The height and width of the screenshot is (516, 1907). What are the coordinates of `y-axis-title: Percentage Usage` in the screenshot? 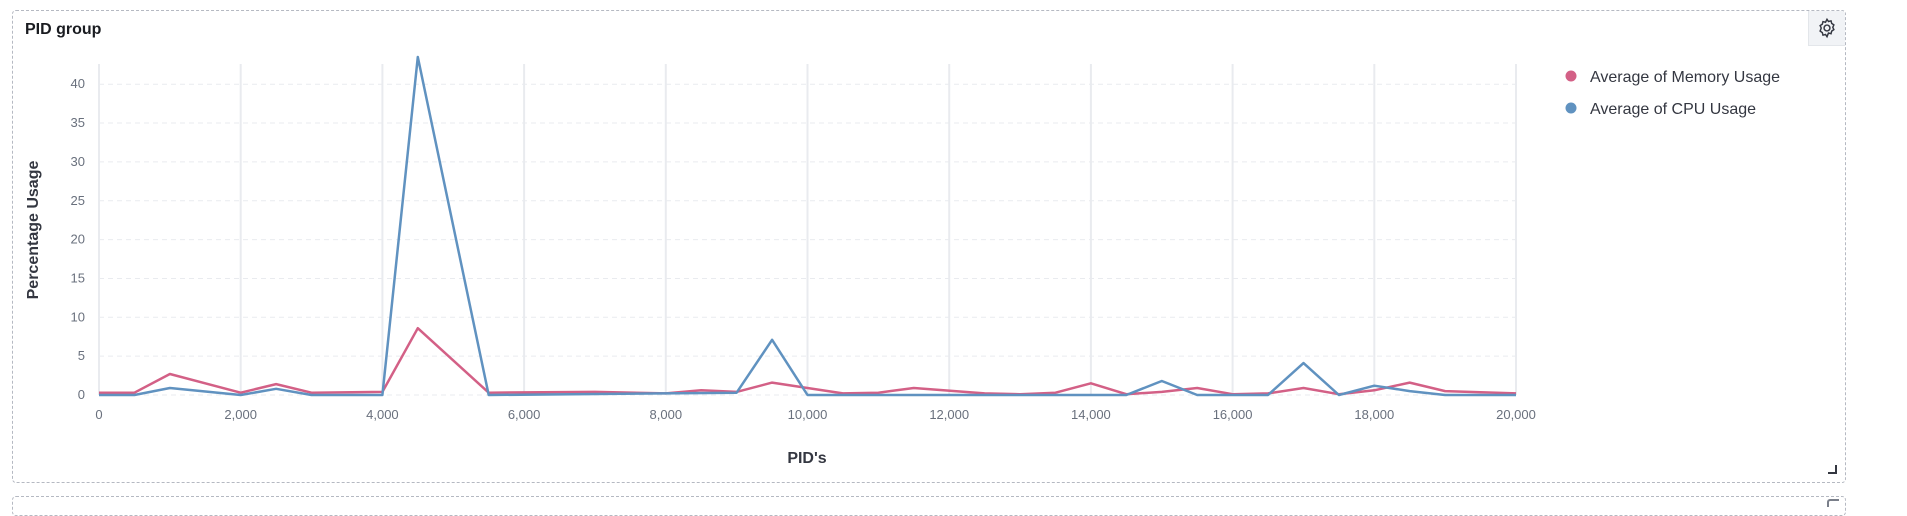 It's located at (33, 230).